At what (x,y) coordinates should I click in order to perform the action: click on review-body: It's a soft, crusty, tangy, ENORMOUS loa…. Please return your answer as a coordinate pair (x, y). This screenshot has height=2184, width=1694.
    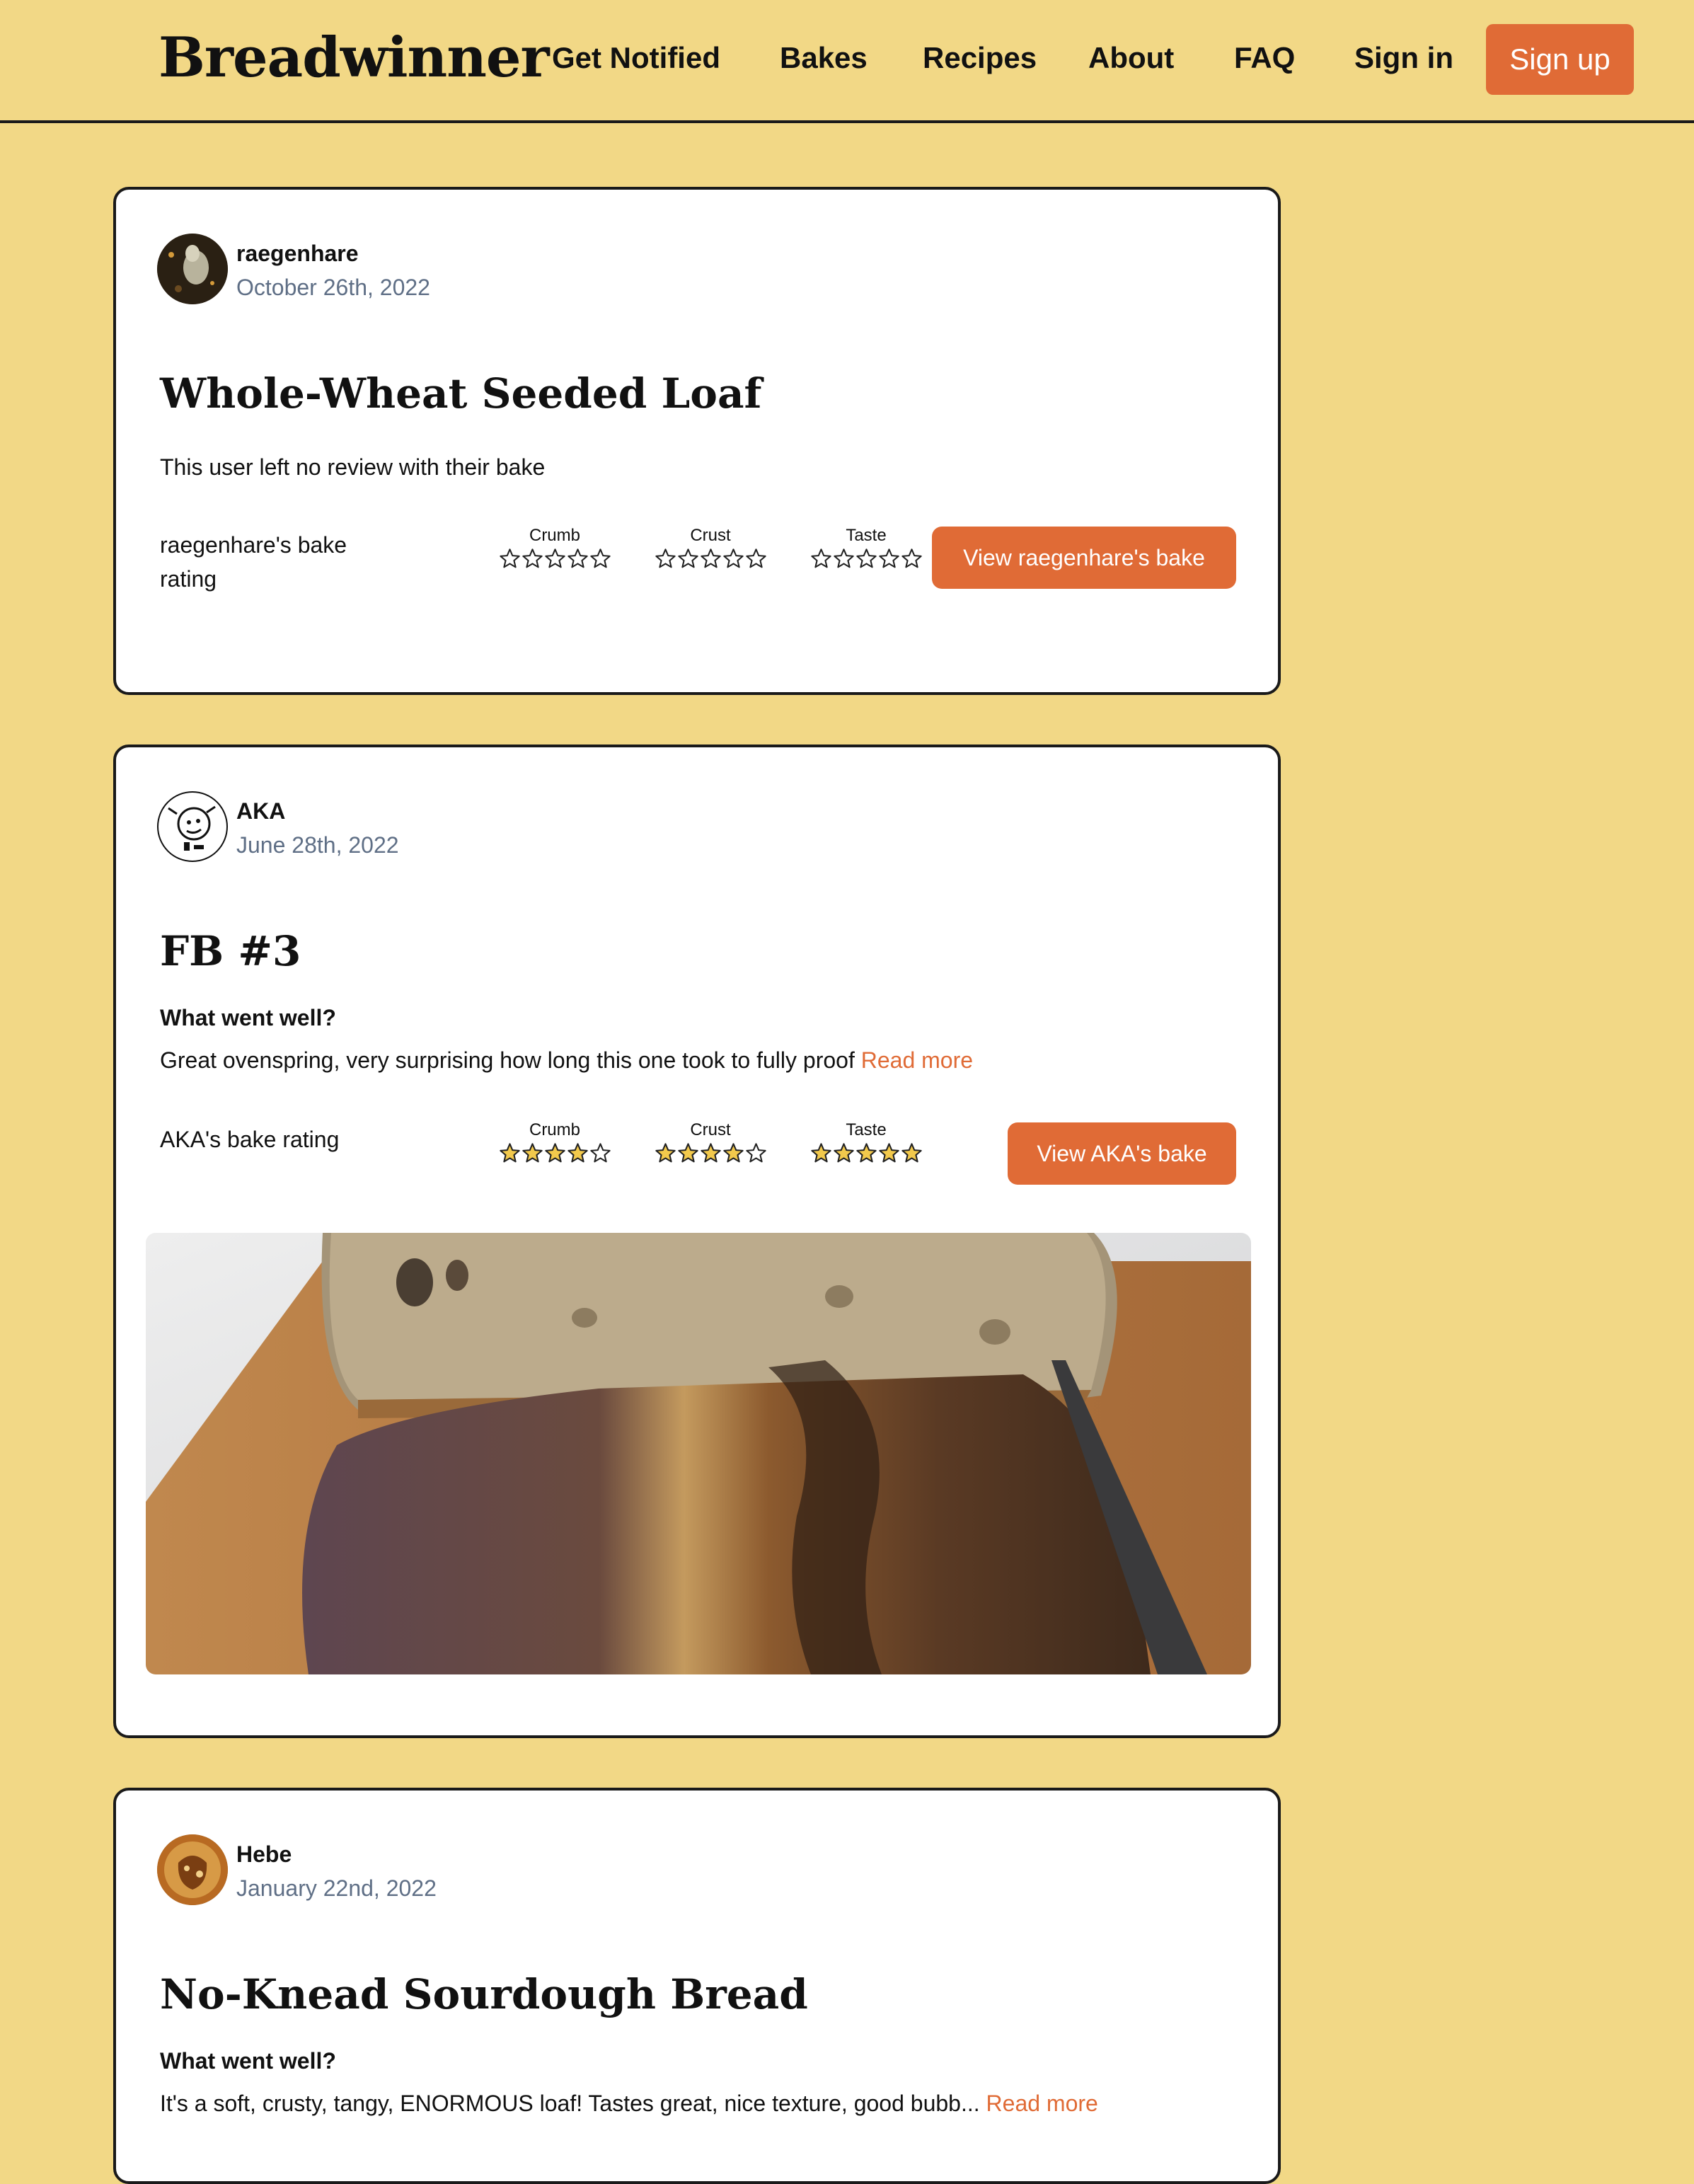
    Looking at the image, I should click on (570, 2103).